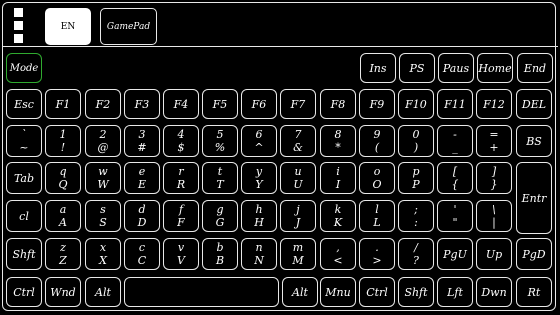 Image resolution: width=560 pixels, height=315 pixels. I want to click on key-num: 1!, so click(63, 141).